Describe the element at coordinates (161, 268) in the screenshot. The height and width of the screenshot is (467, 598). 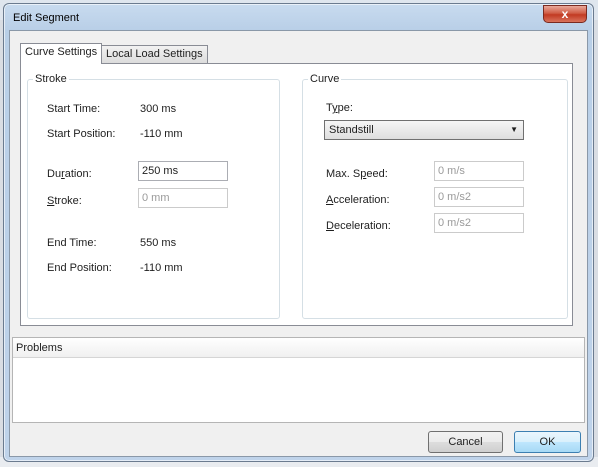
I see `end-position-value: -110 mm` at that location.